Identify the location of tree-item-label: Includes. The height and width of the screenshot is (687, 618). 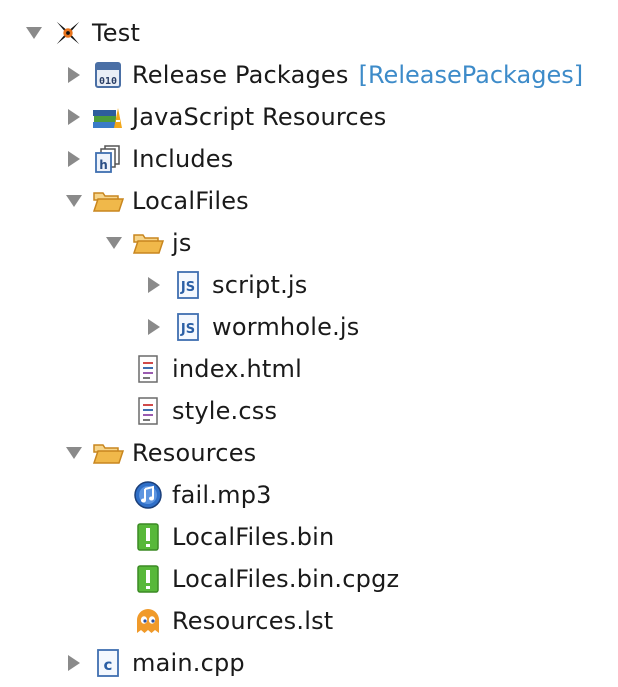
(183, 159).